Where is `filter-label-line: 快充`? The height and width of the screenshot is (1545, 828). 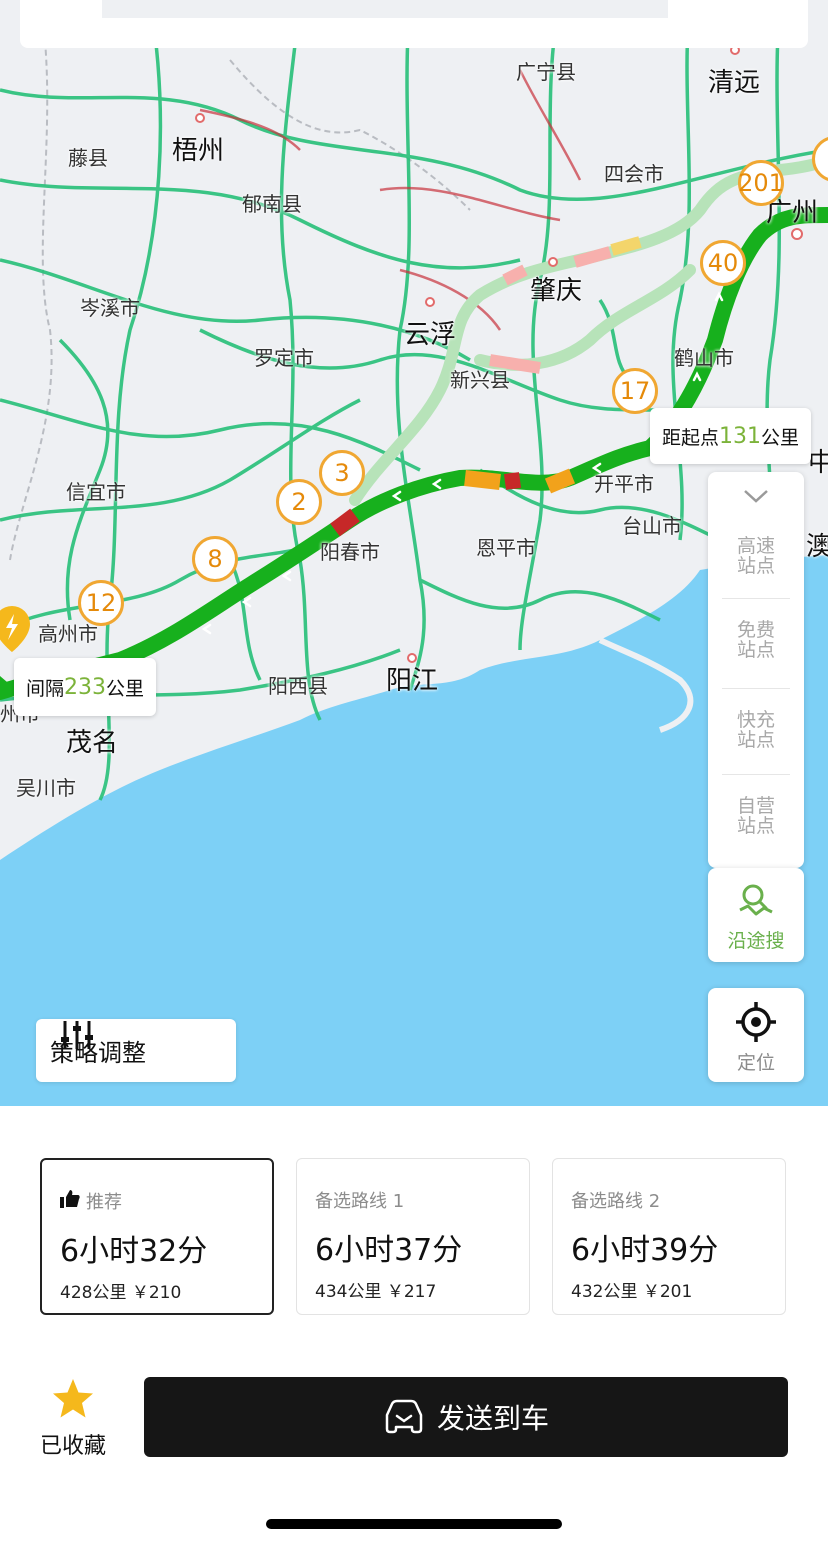 filter-label-line: 快充 is located at coordinates (755, 720).